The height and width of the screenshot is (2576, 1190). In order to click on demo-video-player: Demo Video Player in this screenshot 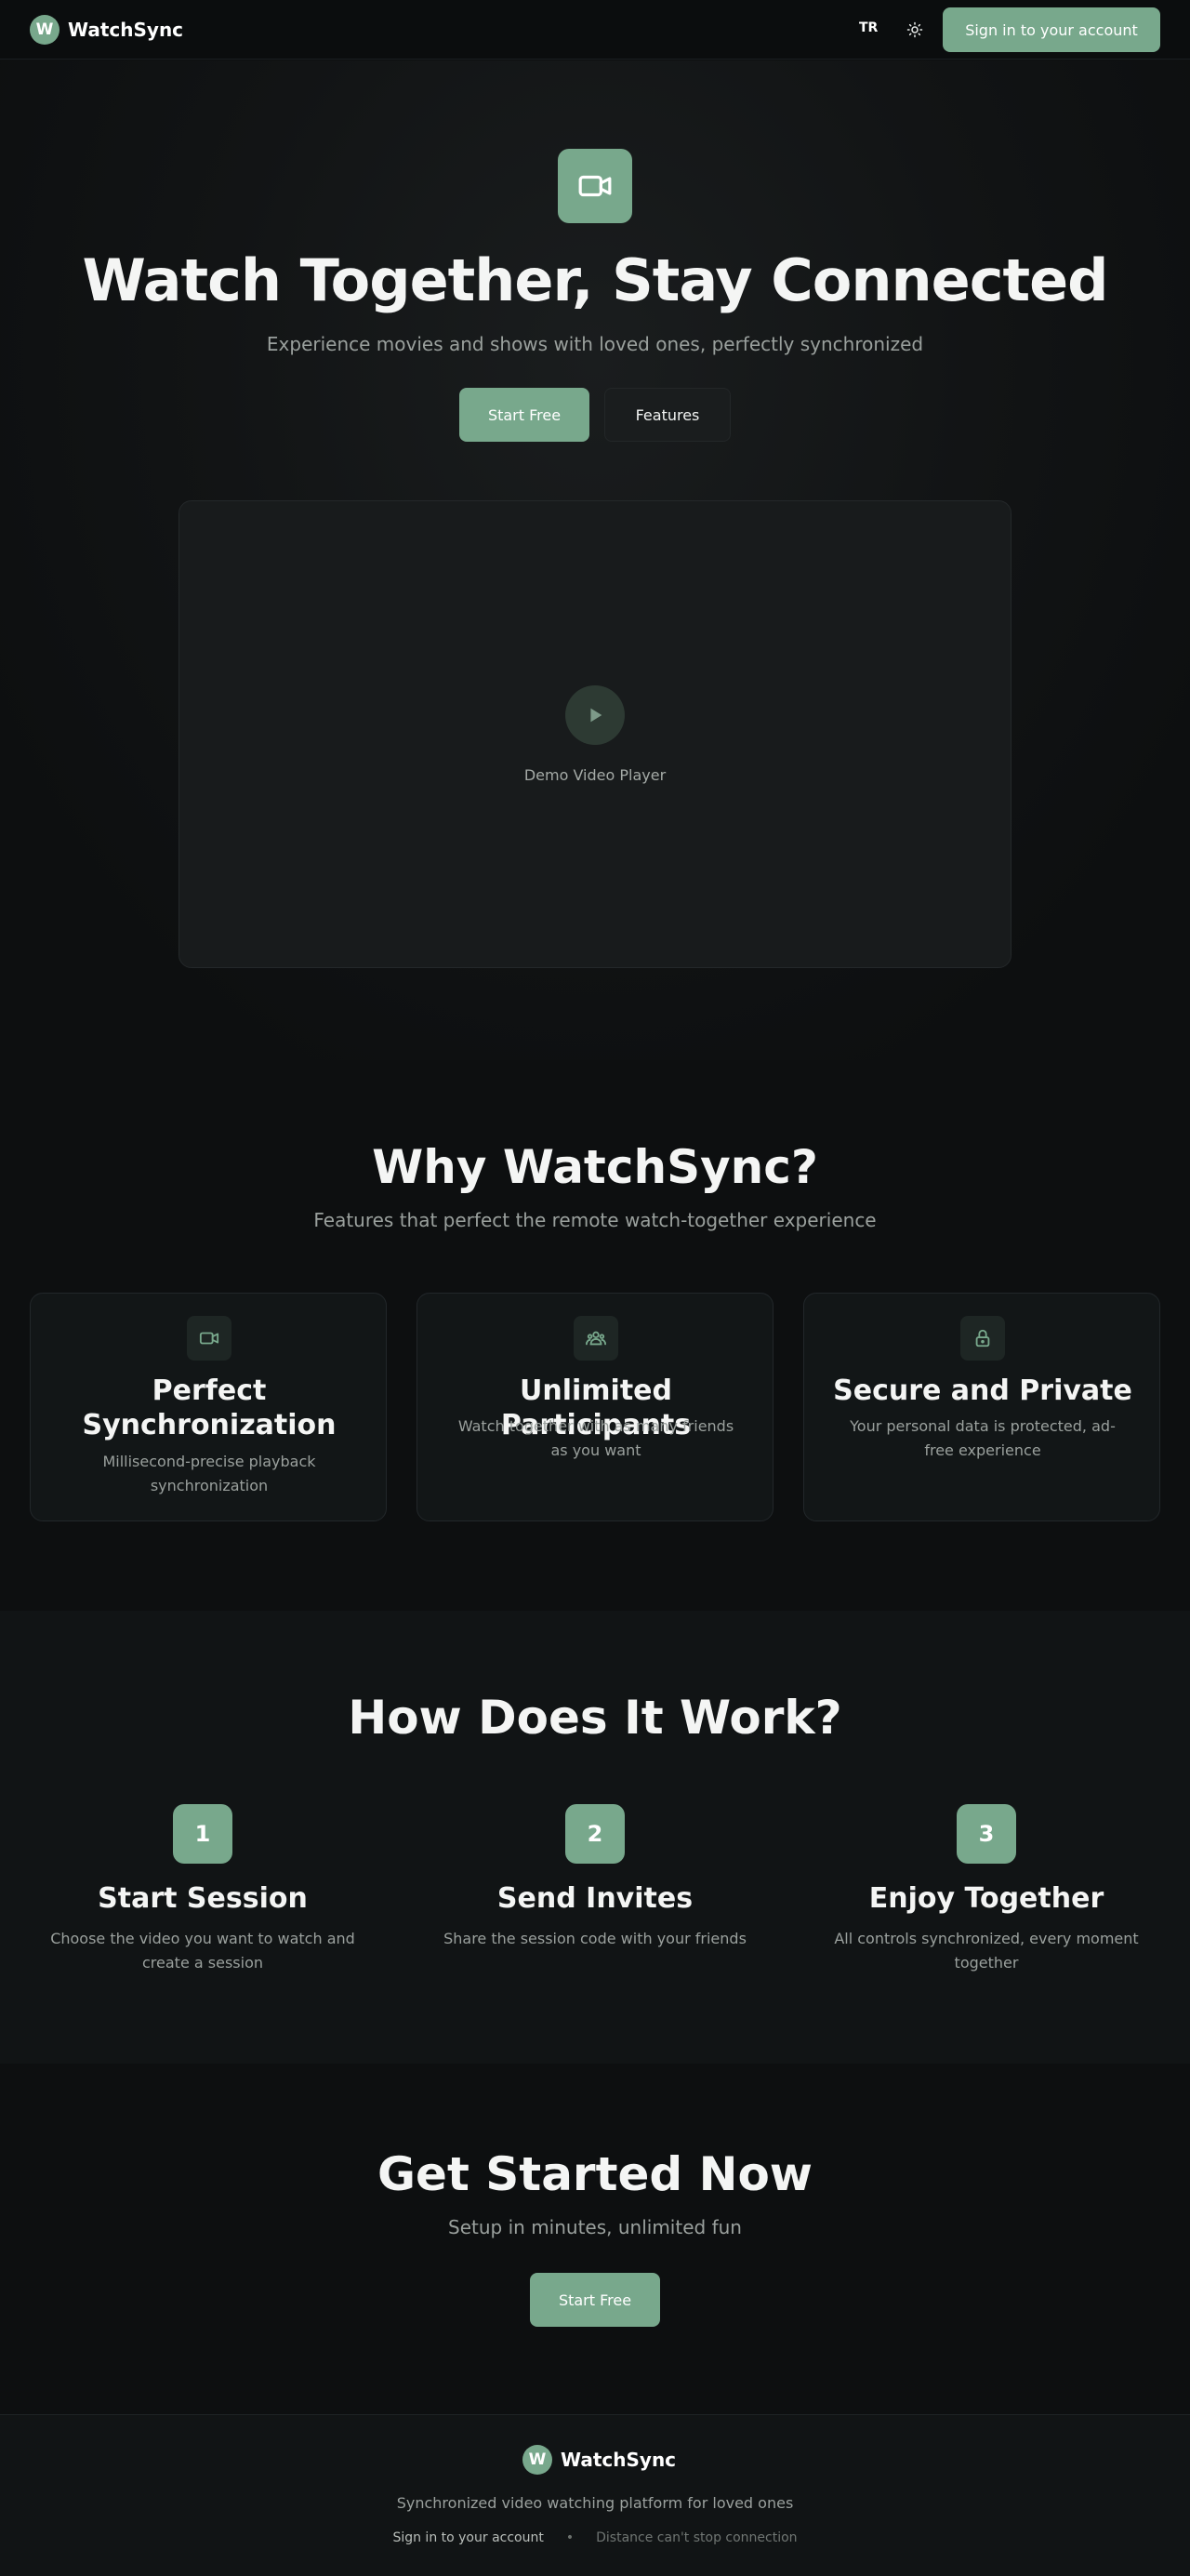, I will do `click(595, 734)`.